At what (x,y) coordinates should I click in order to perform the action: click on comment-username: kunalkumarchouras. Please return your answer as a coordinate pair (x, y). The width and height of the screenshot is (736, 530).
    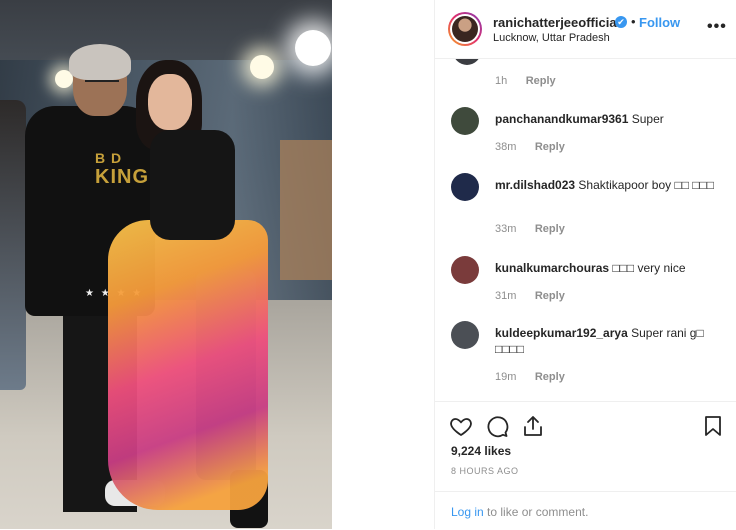
    Looking at the image, I should click on (552, 268).